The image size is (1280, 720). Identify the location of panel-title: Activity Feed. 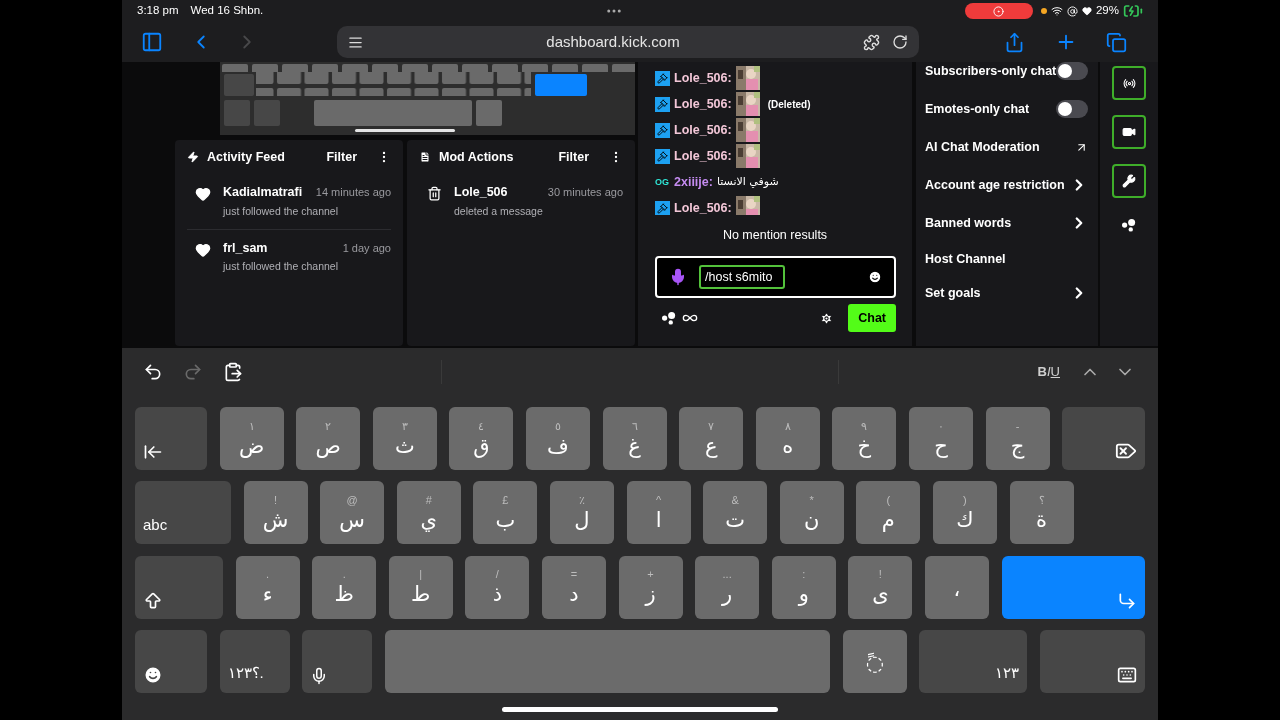
(246, 157).